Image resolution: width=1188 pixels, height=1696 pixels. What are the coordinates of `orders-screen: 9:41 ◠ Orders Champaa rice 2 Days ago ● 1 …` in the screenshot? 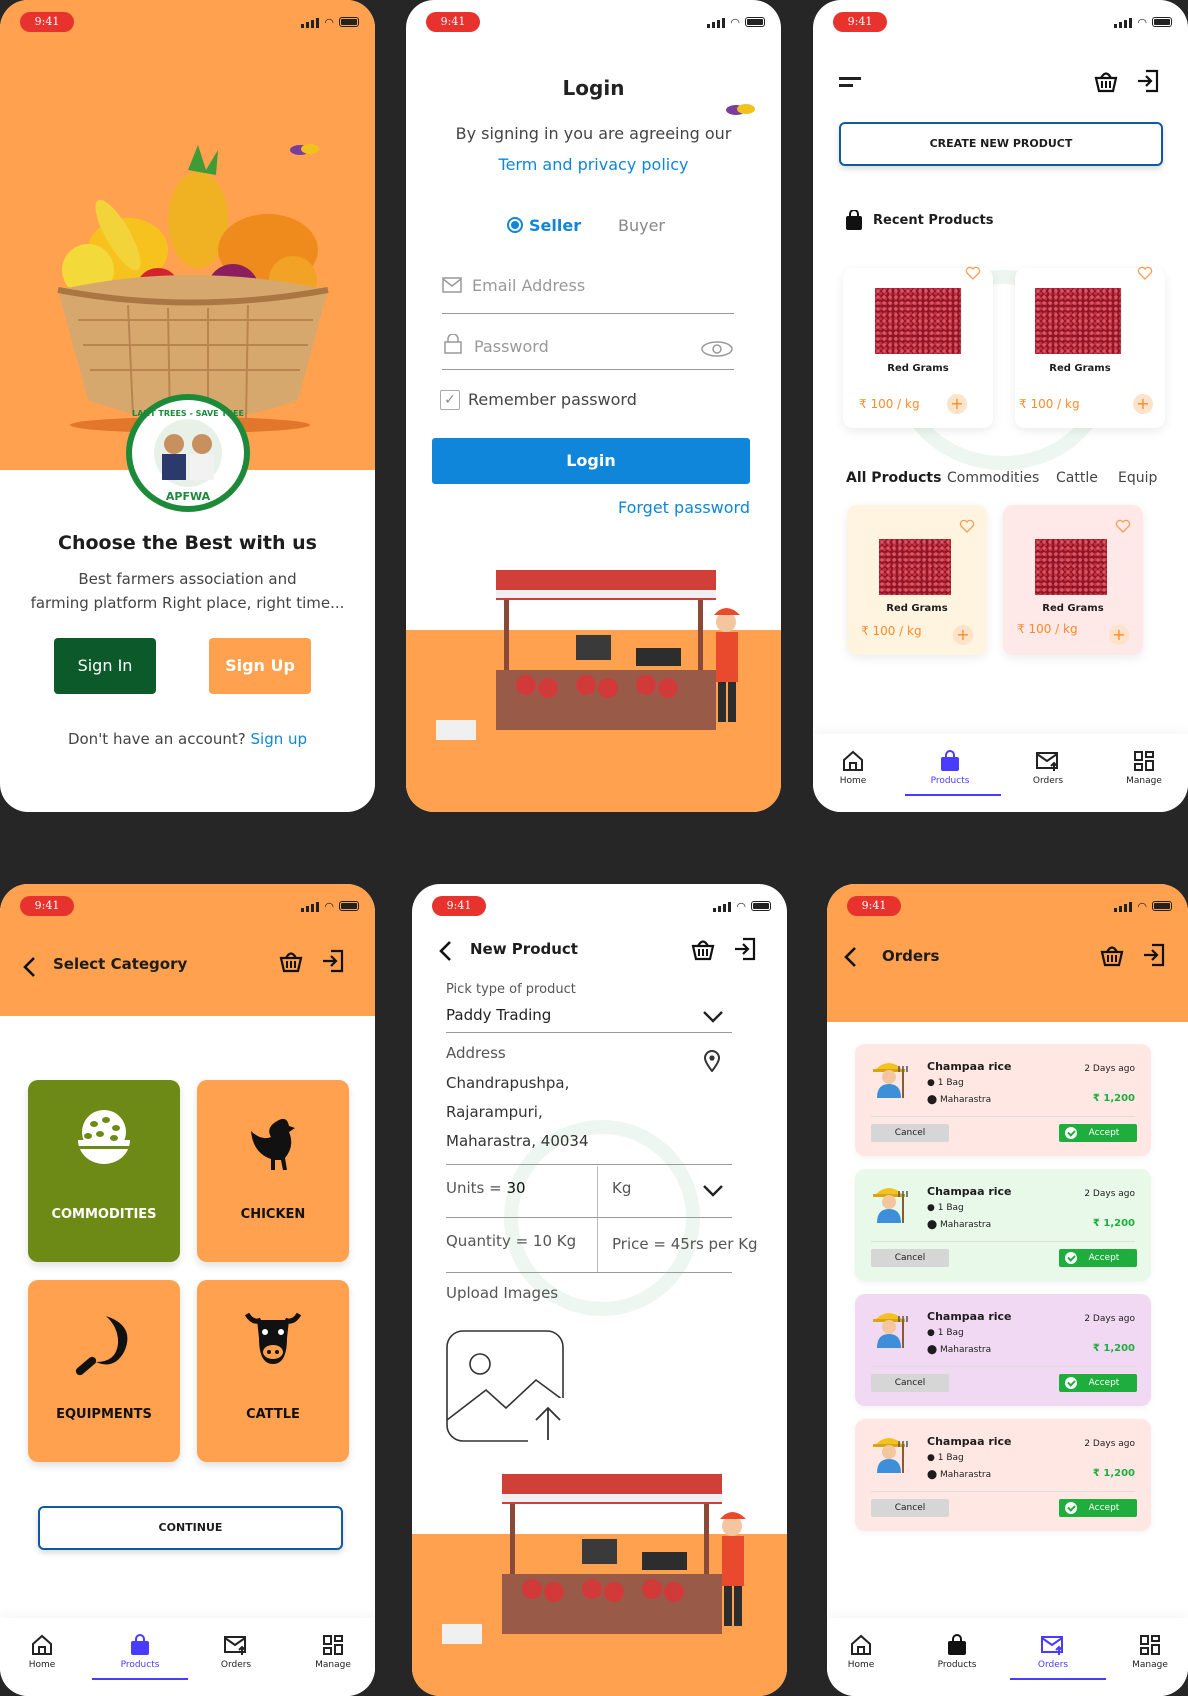 It's located at (1007, 1290).